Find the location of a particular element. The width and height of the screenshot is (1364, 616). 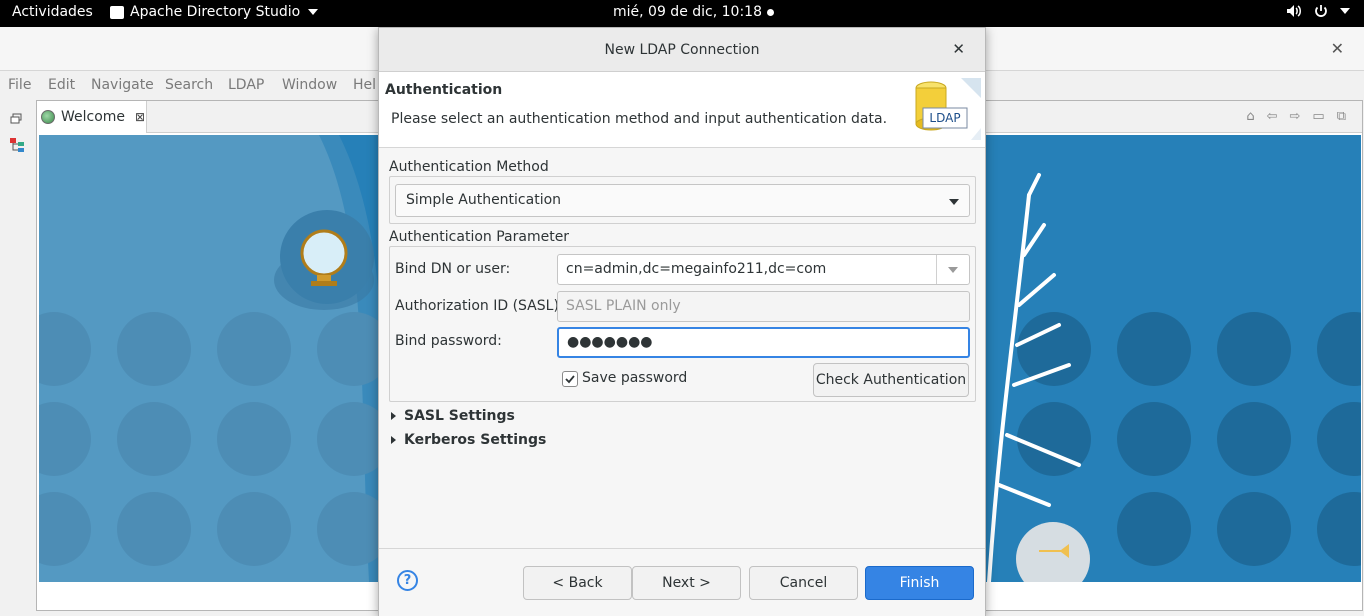

bind-dn-dropdown is located at coordinates (952, 269).